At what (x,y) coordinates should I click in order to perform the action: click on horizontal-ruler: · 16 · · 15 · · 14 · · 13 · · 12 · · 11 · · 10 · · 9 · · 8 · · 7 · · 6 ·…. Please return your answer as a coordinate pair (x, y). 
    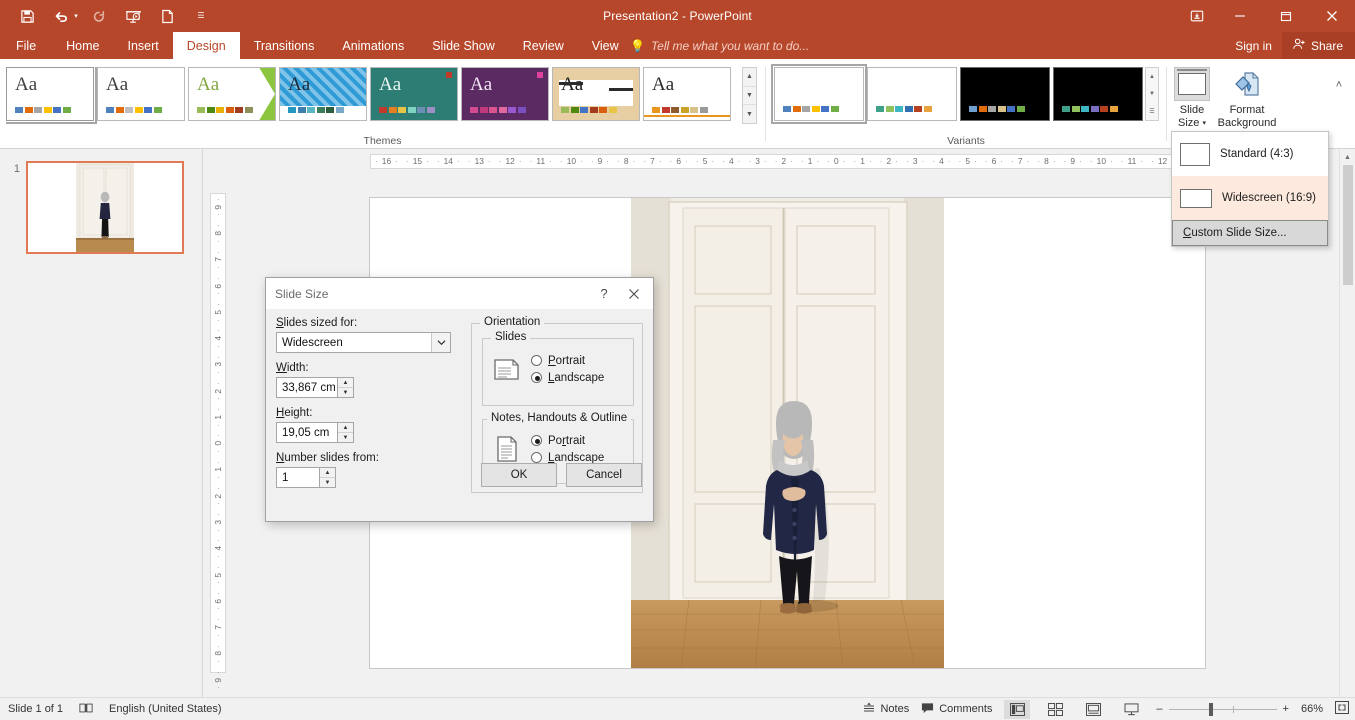
    Looking at the image, I should click on (787, 161).